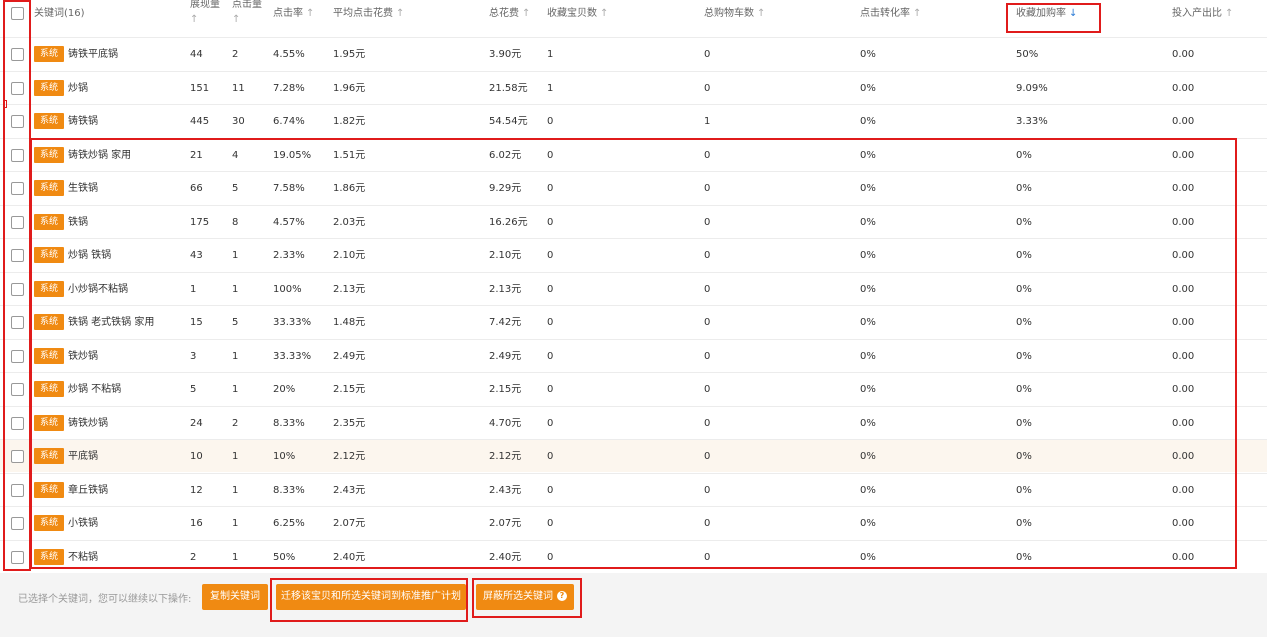  I want to click on cell-total-cost: 54.54元, so click(508, 121).